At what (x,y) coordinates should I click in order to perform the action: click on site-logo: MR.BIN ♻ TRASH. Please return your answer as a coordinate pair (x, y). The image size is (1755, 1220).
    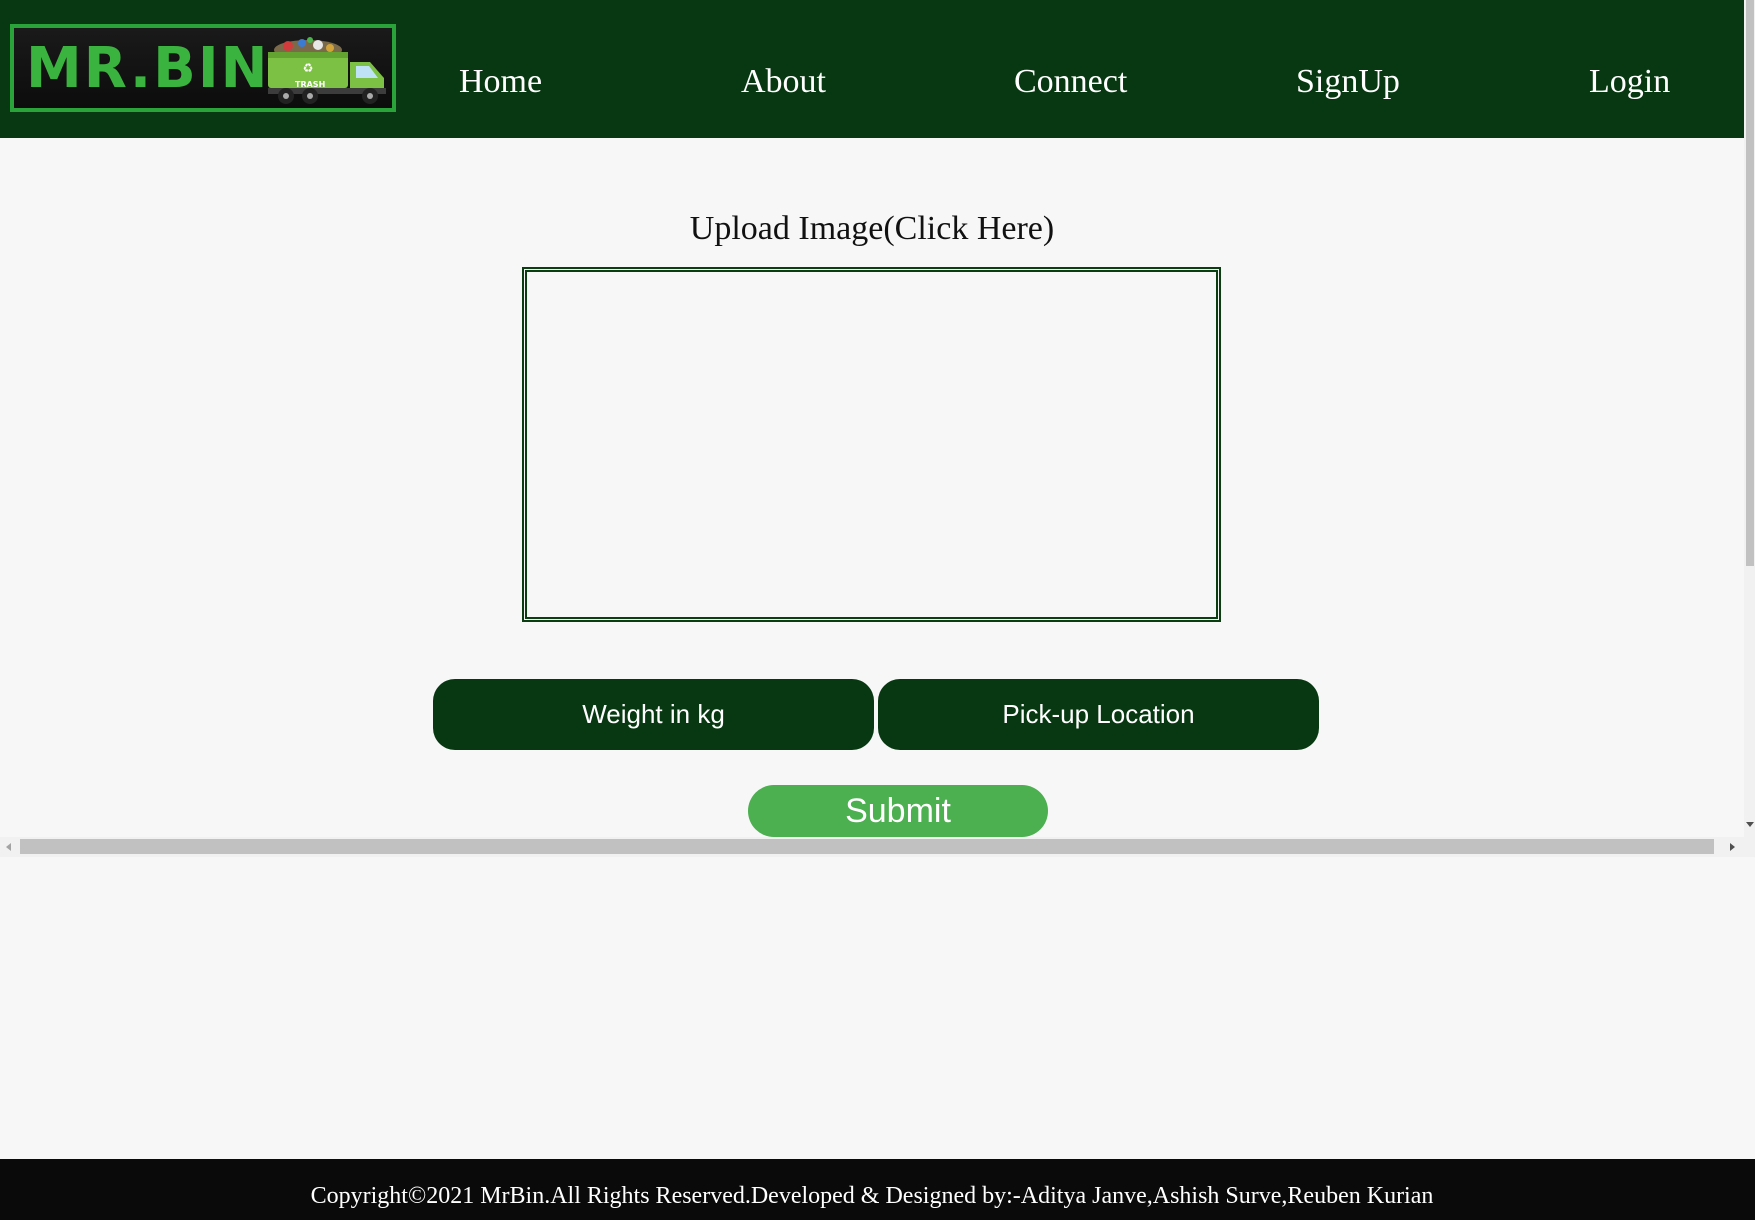
    Looking at the image, I should click on (203, 68).